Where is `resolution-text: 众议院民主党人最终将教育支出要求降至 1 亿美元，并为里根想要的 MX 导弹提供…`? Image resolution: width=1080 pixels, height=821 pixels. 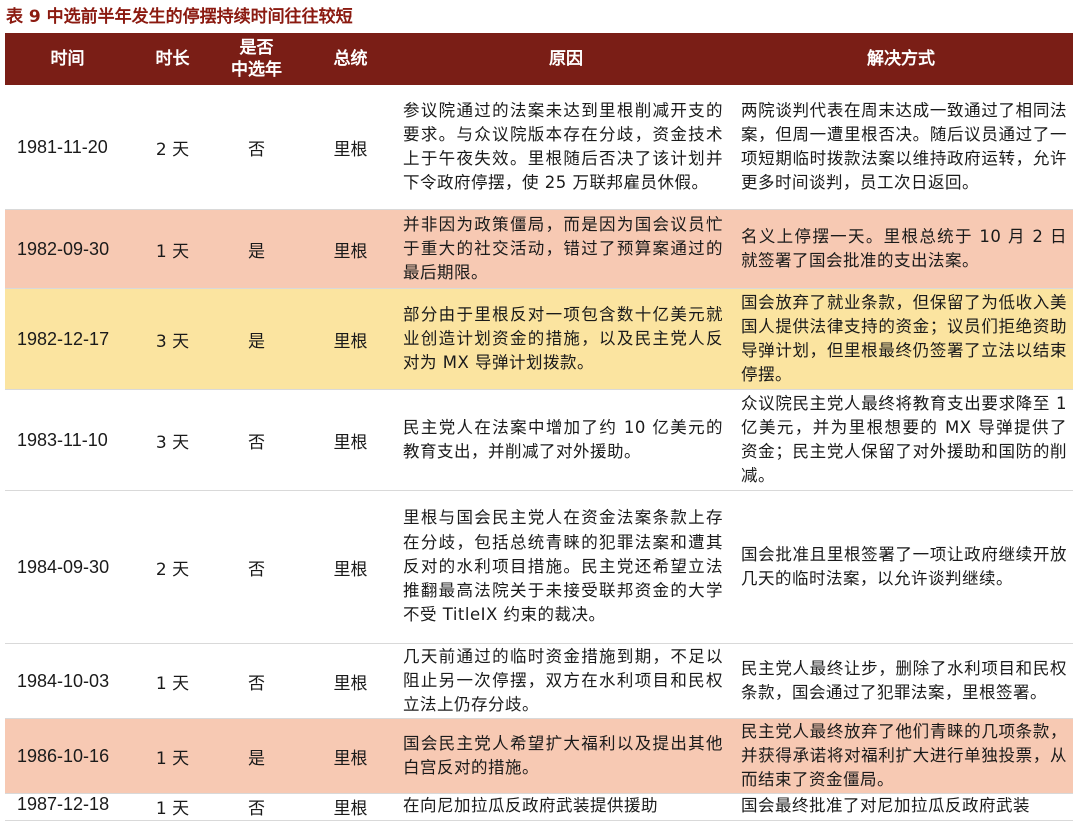
resolution-text: 众议院民主党人最终将教育支出要求降至 1 亿美元，并为里根想要的 MX 导弹提供… is located at coordinates (904, 439).